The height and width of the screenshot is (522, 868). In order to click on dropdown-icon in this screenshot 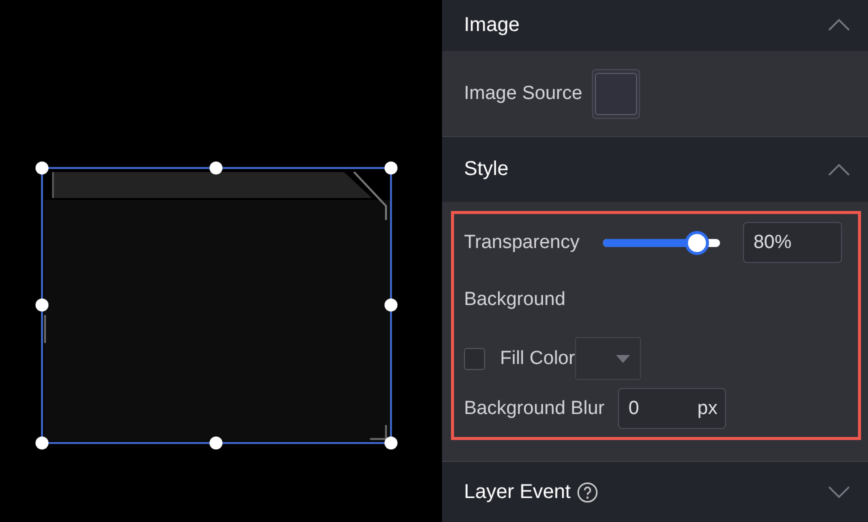, I will do `click(623, 358)`.